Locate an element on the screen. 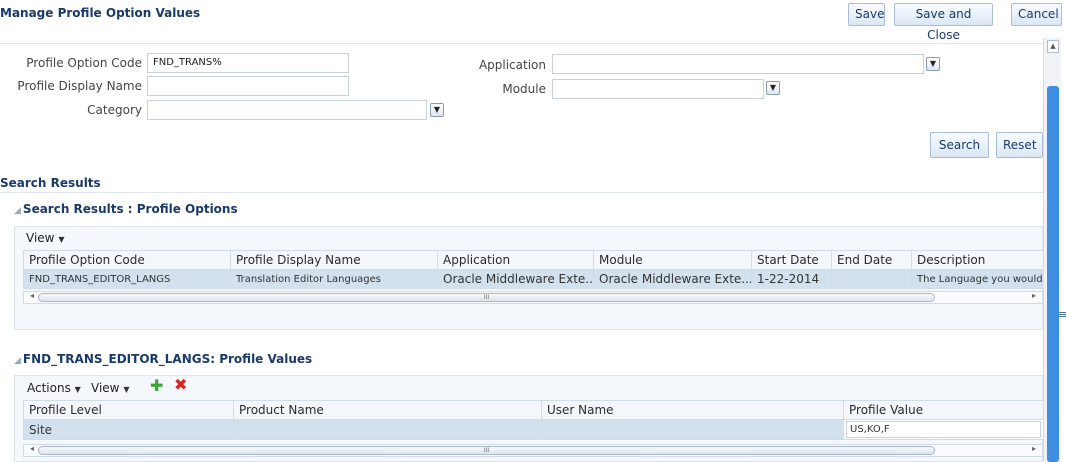  module-label: Module is located at coordinates (524, 89).